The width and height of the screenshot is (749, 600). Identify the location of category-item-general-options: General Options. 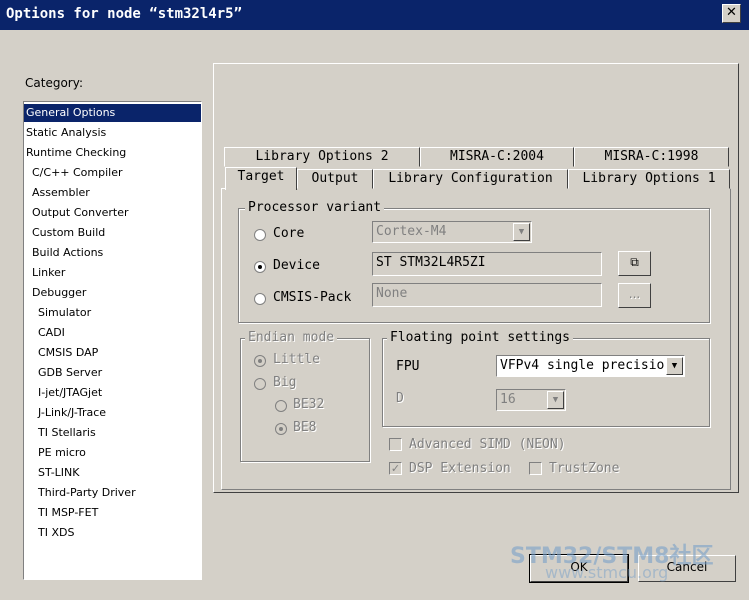
(112, 113).